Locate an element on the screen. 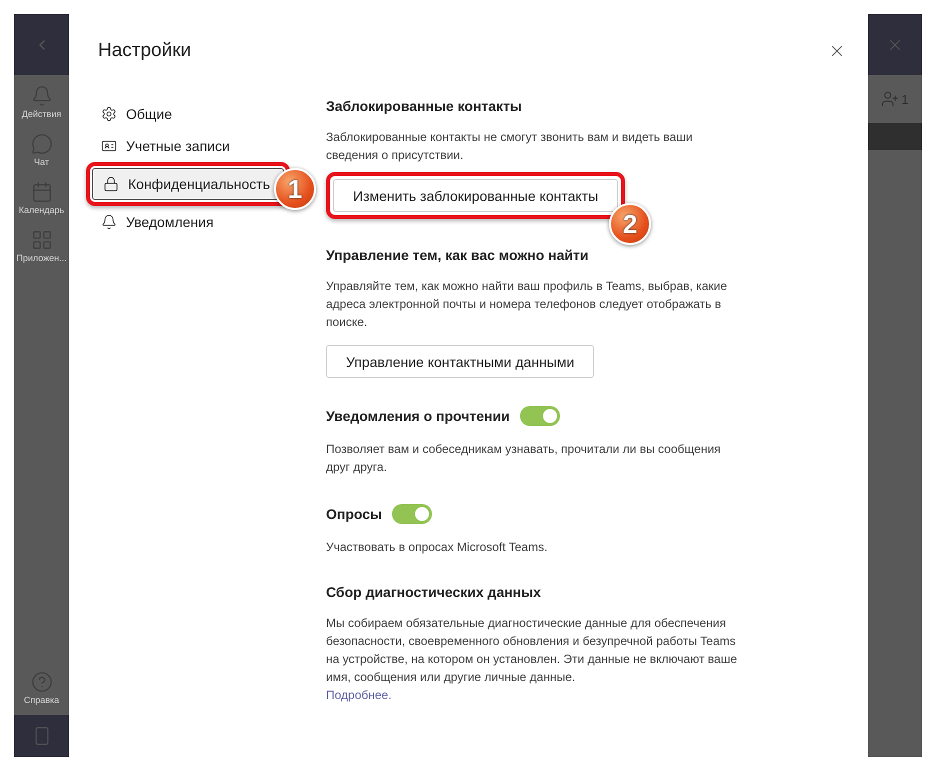  settings-nav-item: Уведомления is located at coordinates (160, 222).